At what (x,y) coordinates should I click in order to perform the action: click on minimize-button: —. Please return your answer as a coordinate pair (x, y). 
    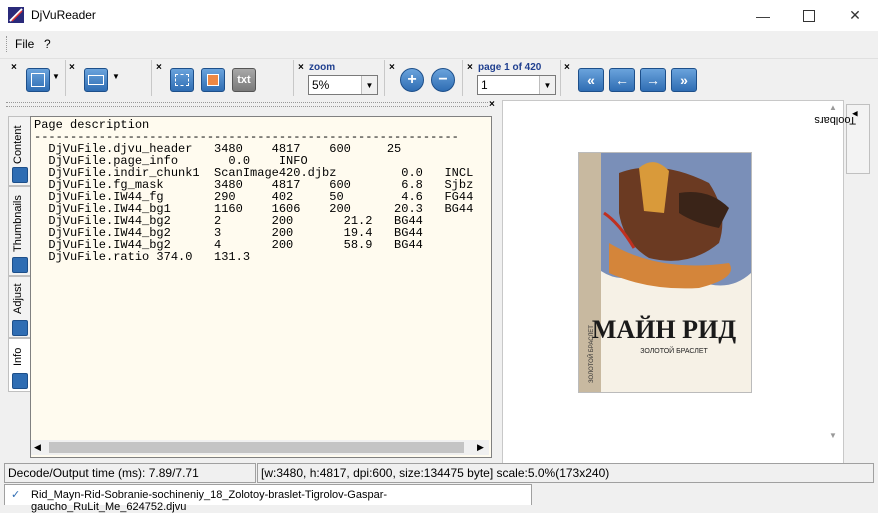
    Looking at the image, I should click on (763, 15).